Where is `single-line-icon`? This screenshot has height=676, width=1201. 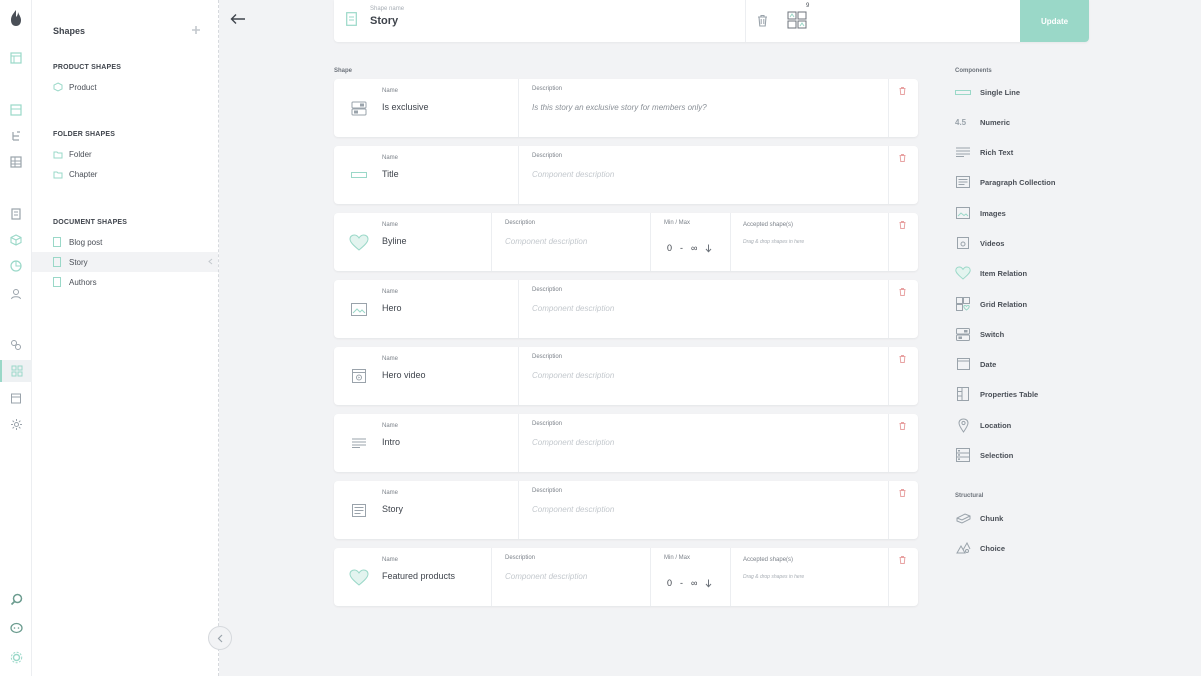
single-line-icon is located at coordinates (359, 175).